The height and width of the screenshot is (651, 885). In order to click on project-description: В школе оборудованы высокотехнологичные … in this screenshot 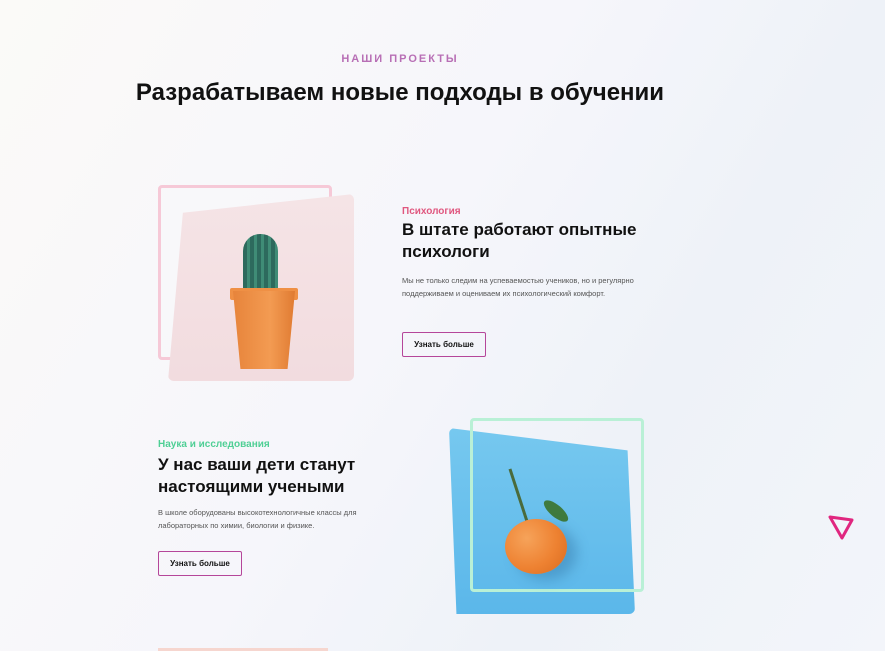, I will do `click(257, 519)`.